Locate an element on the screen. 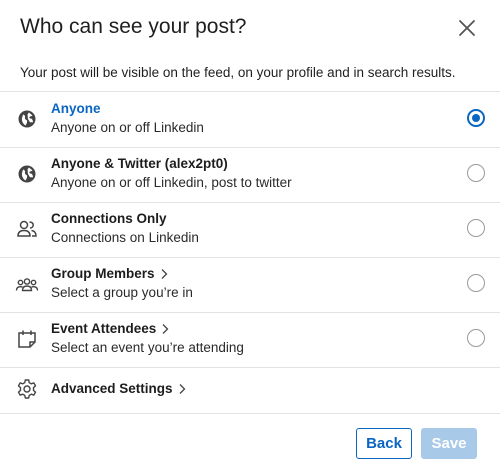 This screenshot has width=500, height=472. people-icon is located at coordinates (27, 228).